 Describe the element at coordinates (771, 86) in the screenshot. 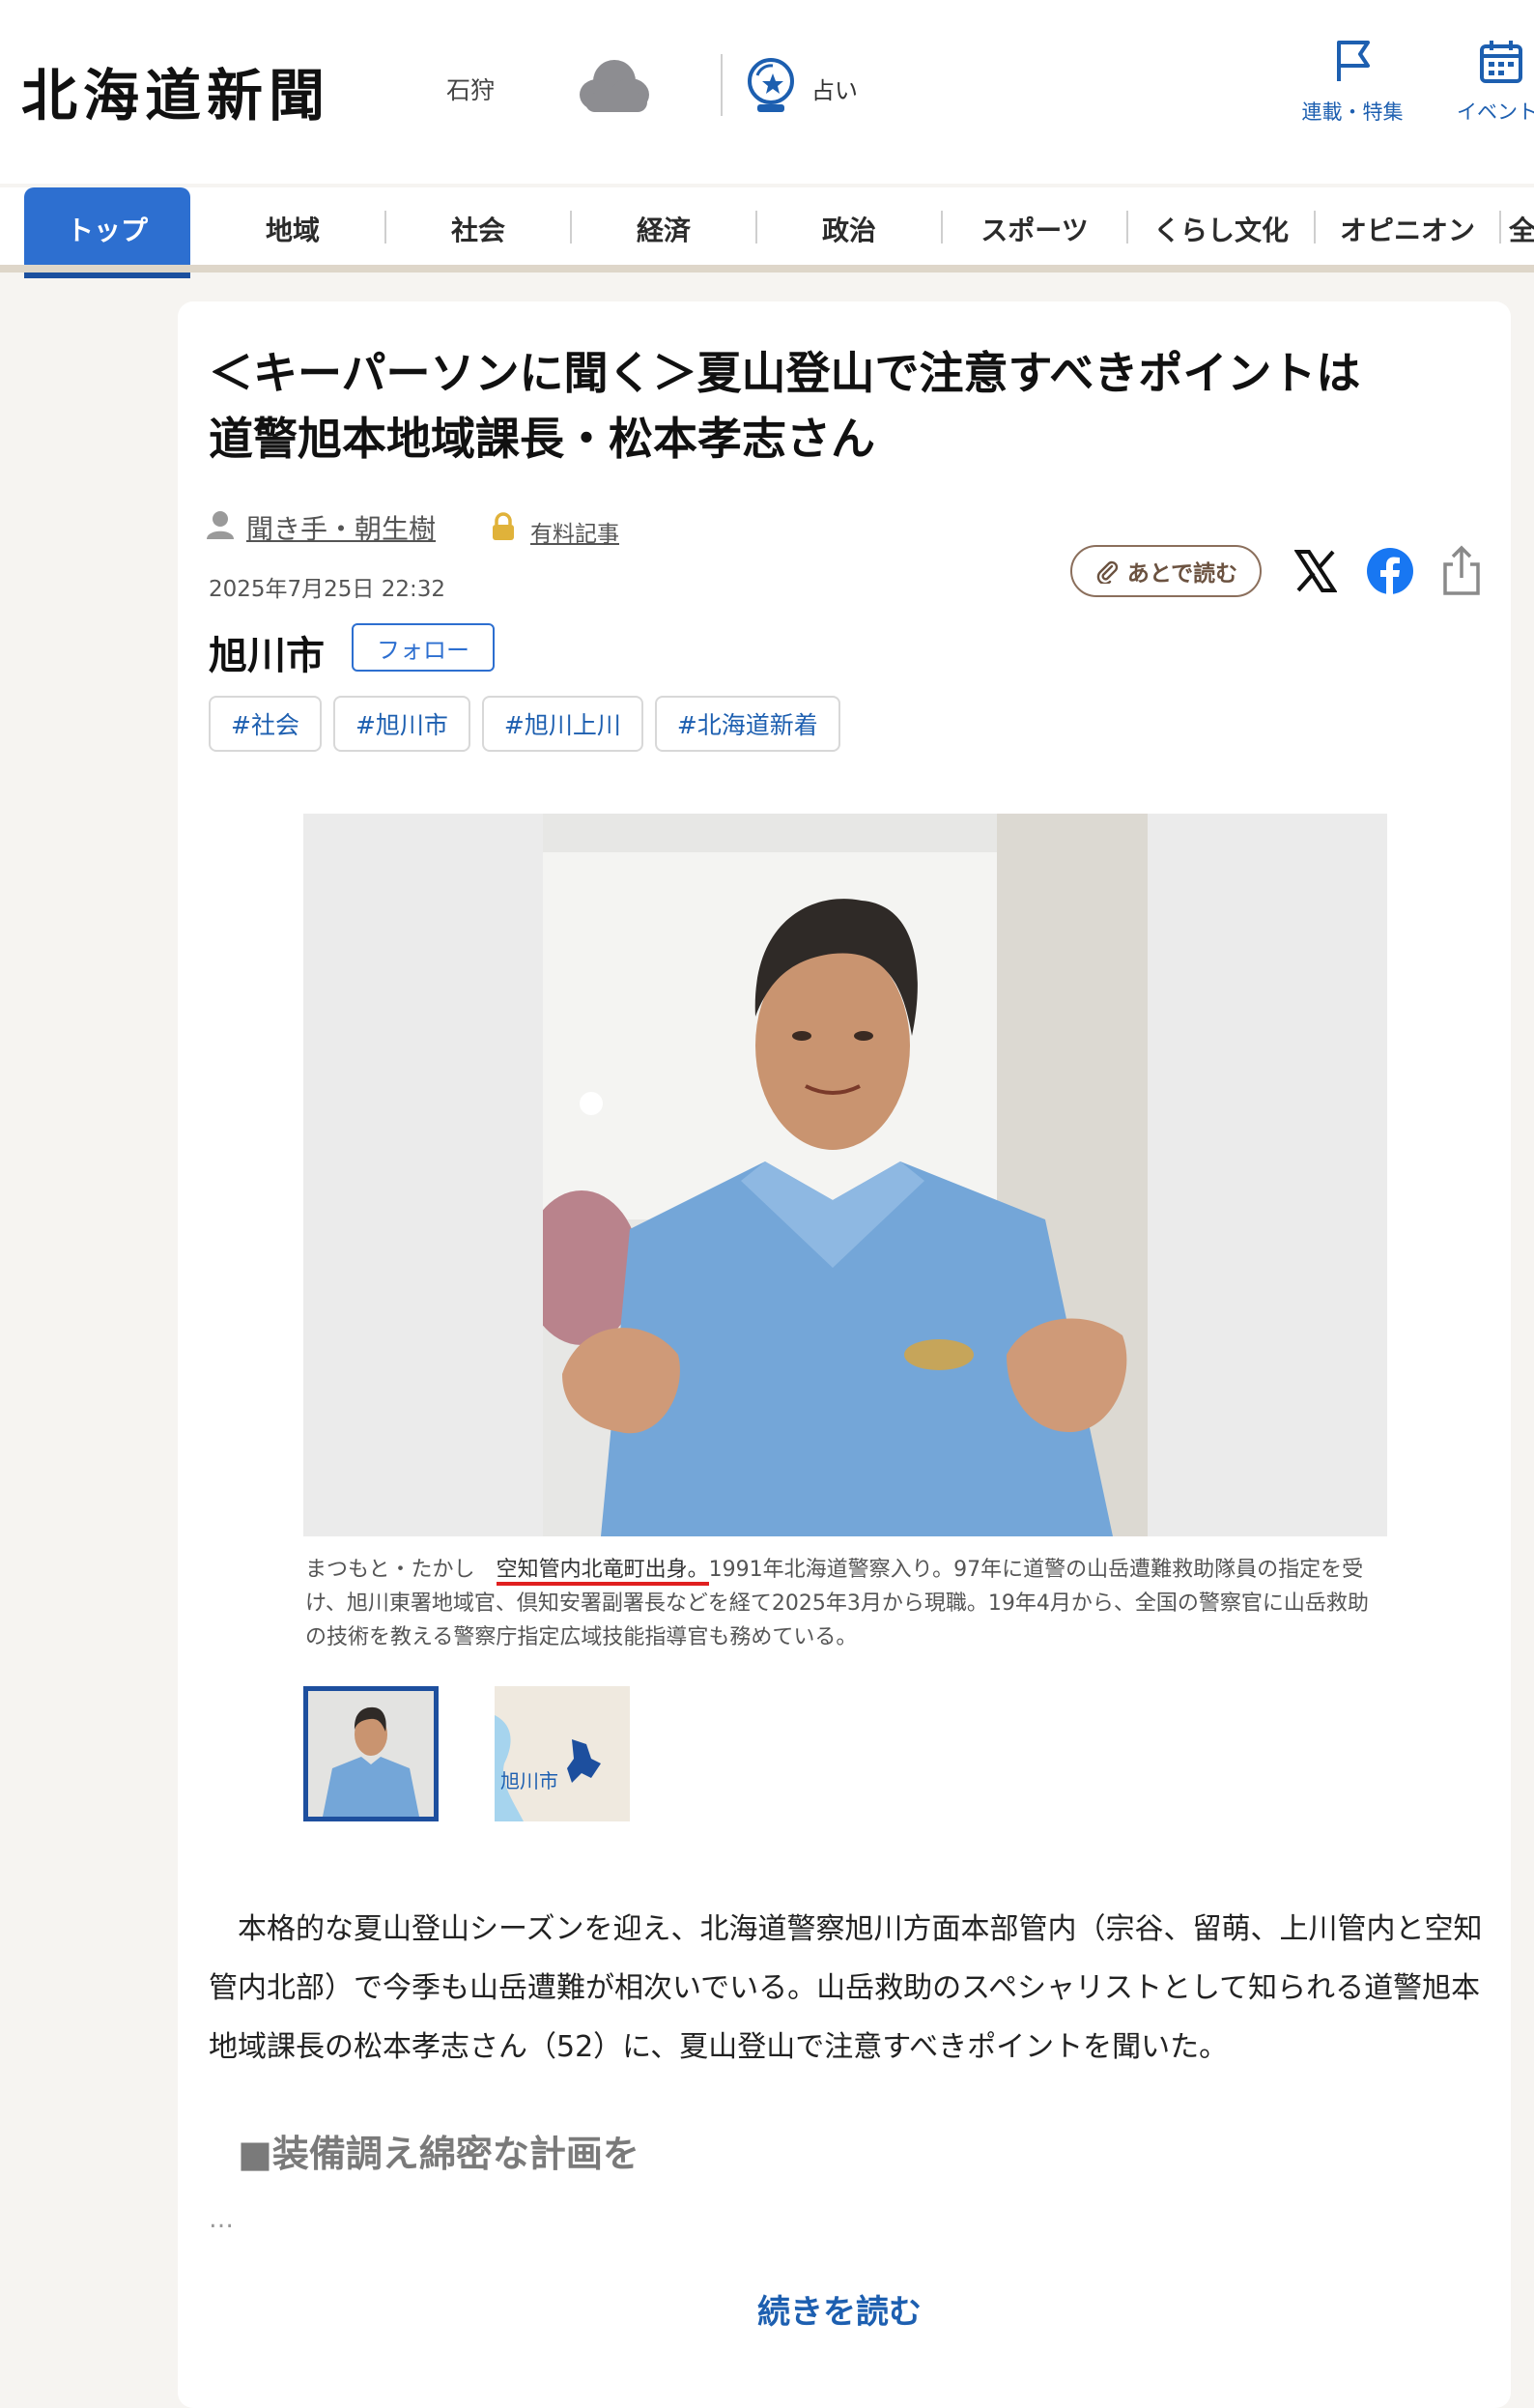

I see `crystal-ball-icon` at that location.